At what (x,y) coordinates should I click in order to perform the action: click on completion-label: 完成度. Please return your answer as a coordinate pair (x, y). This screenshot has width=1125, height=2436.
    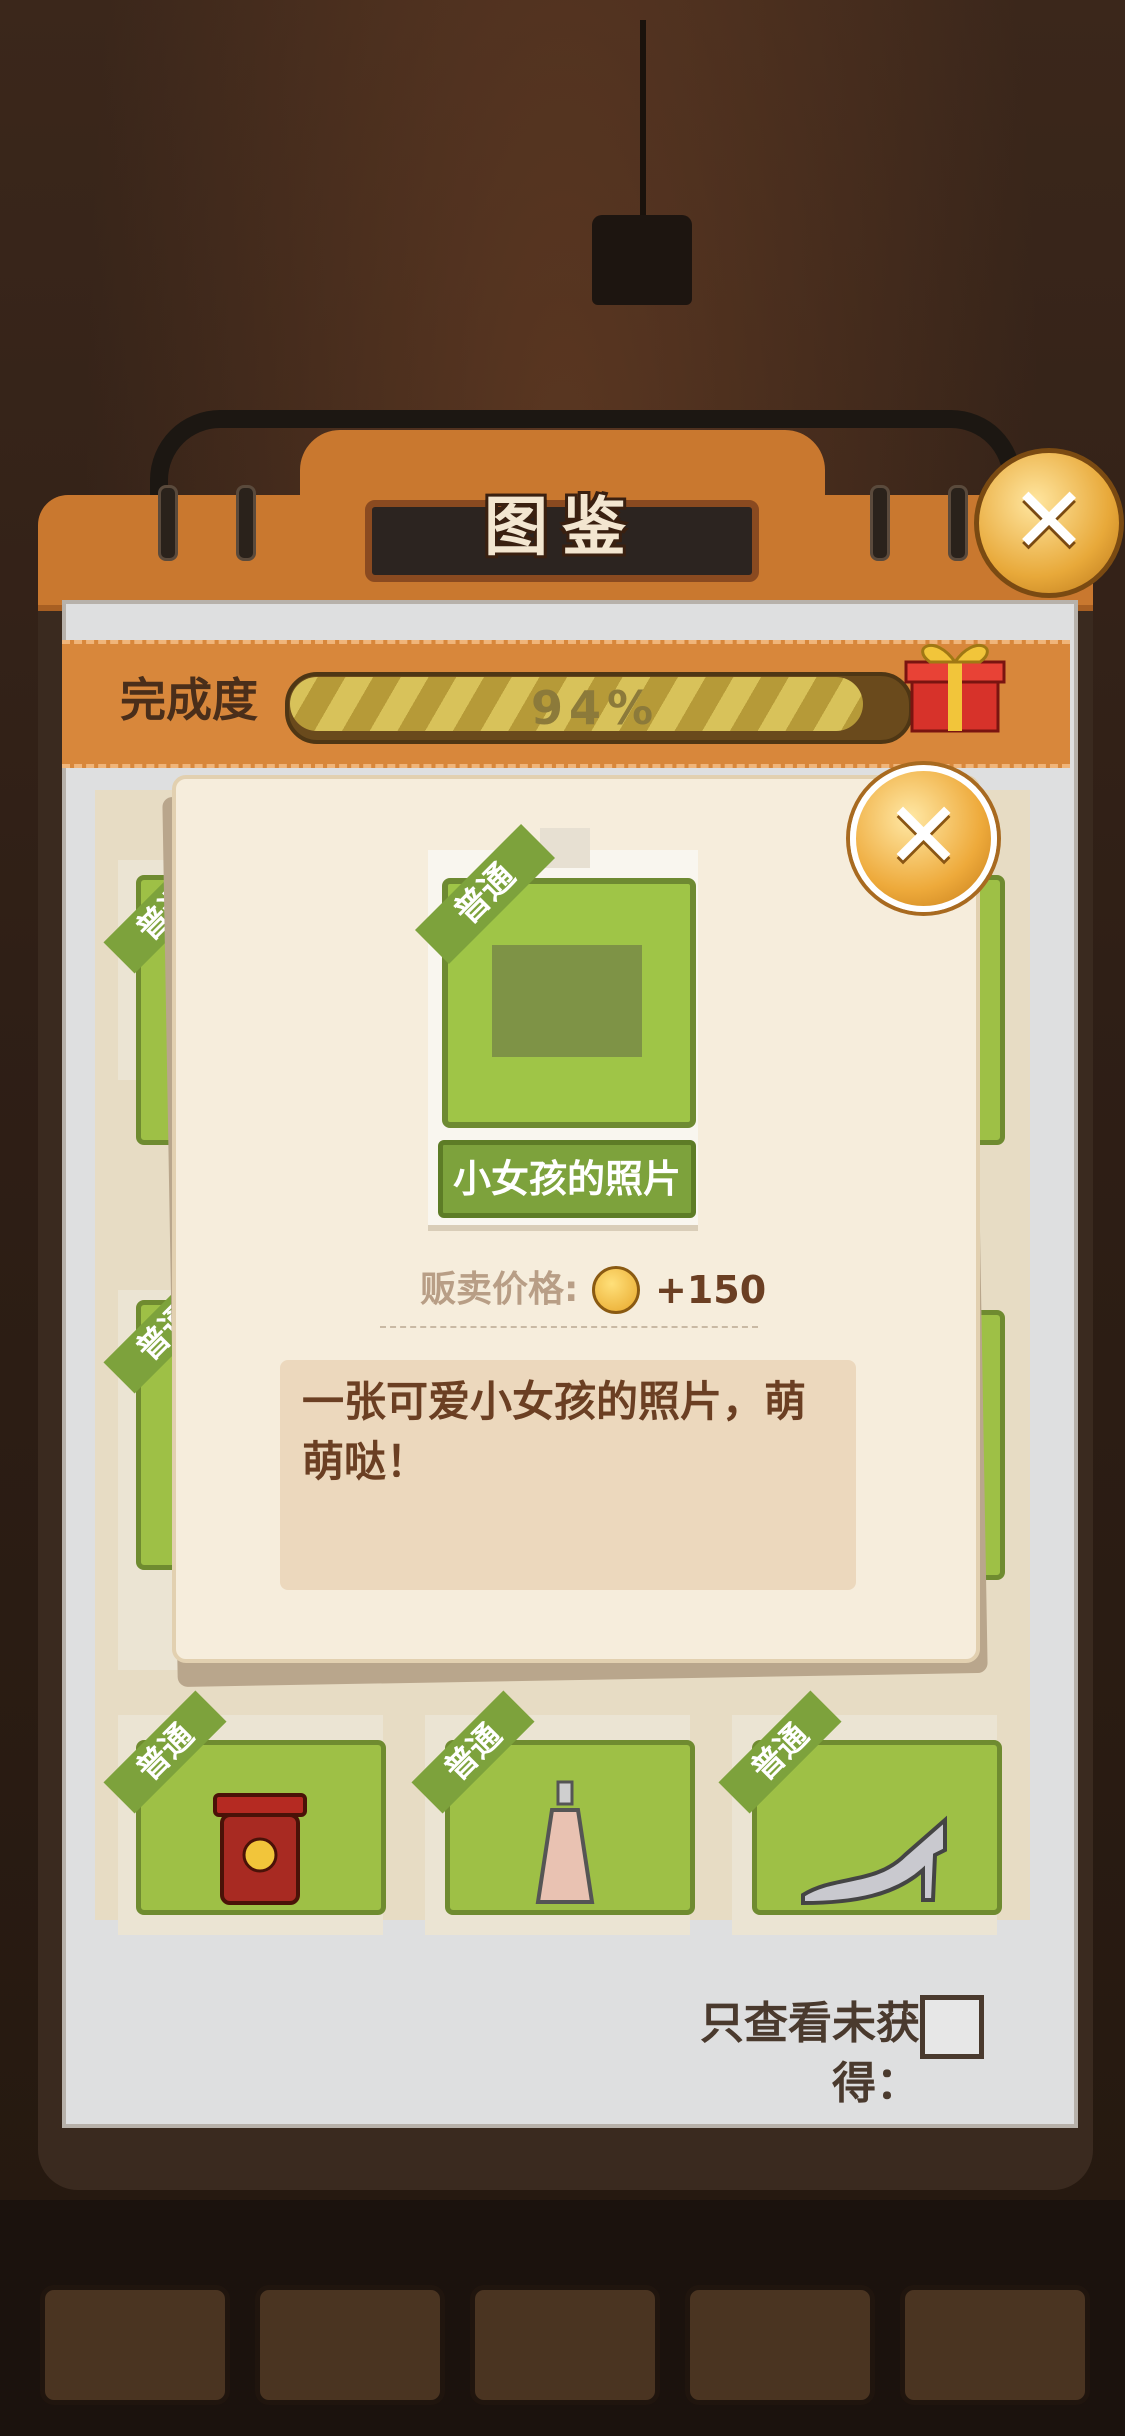
    Looking at the image, I should click on (189, 700).